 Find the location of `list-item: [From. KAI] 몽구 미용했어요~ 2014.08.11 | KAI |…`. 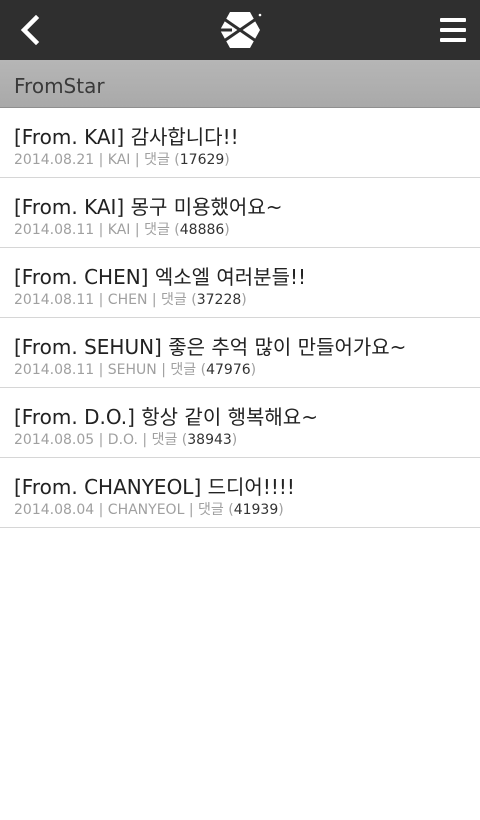

list-item: [From. KAI] 몽구 미용했어요~ 2014.08.11 | KAI |… is located at coordinates (240, 213).